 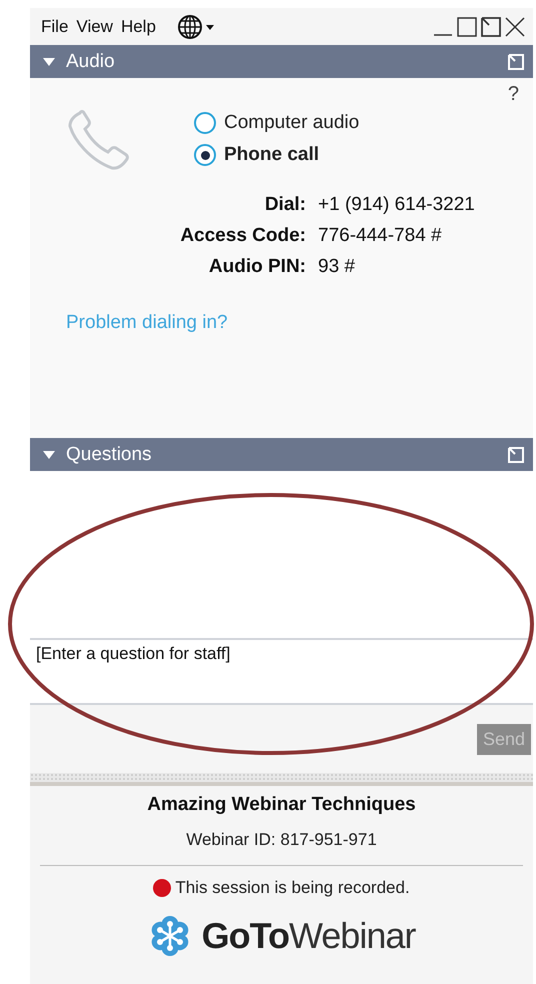 What do you see at coordinates (513, 94) in the screenshot?
I see `help-link: ?` at bounding box center [513, 94].